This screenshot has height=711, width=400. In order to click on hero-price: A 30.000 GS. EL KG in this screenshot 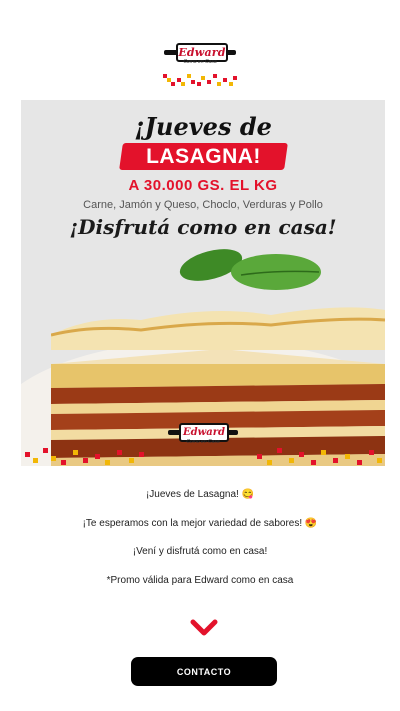, I will do `click(203, 185)`.